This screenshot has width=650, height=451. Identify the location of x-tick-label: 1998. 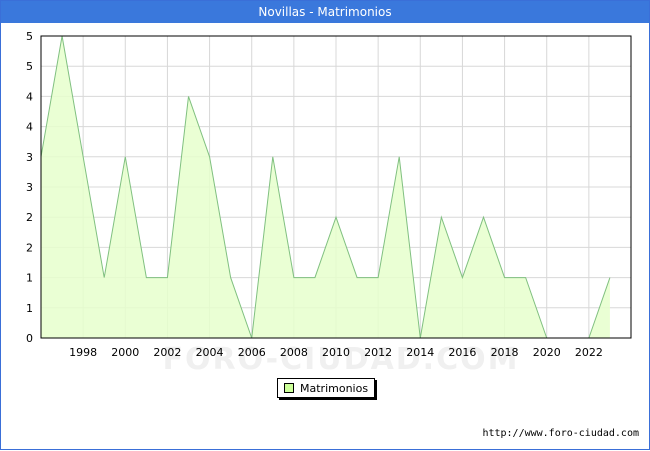
(83, 352).